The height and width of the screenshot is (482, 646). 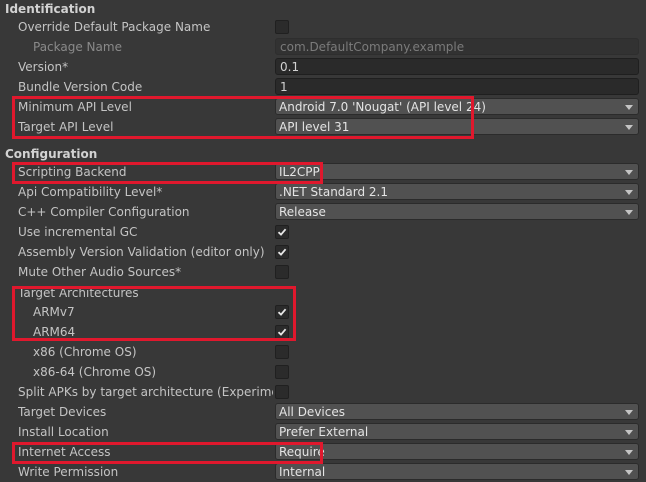 What do you see at coordinates (62, 412) in the screenshot?
I see `target-devices-label: Target Devices` at bounding box center [62, 412].